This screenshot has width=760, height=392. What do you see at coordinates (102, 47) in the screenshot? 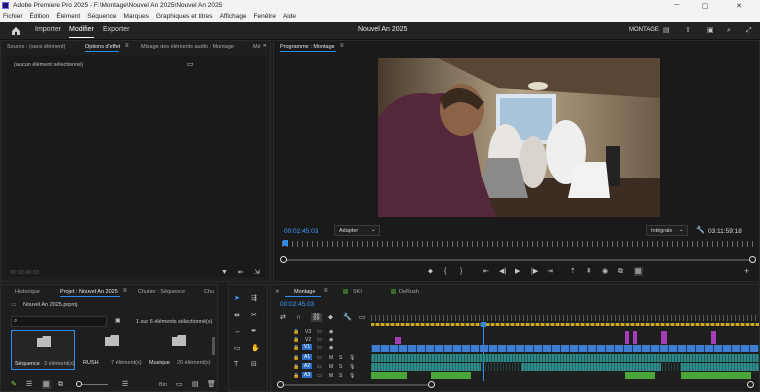
I see `tab-effect-options: Options d'effet` at bounding box center [102, 47].